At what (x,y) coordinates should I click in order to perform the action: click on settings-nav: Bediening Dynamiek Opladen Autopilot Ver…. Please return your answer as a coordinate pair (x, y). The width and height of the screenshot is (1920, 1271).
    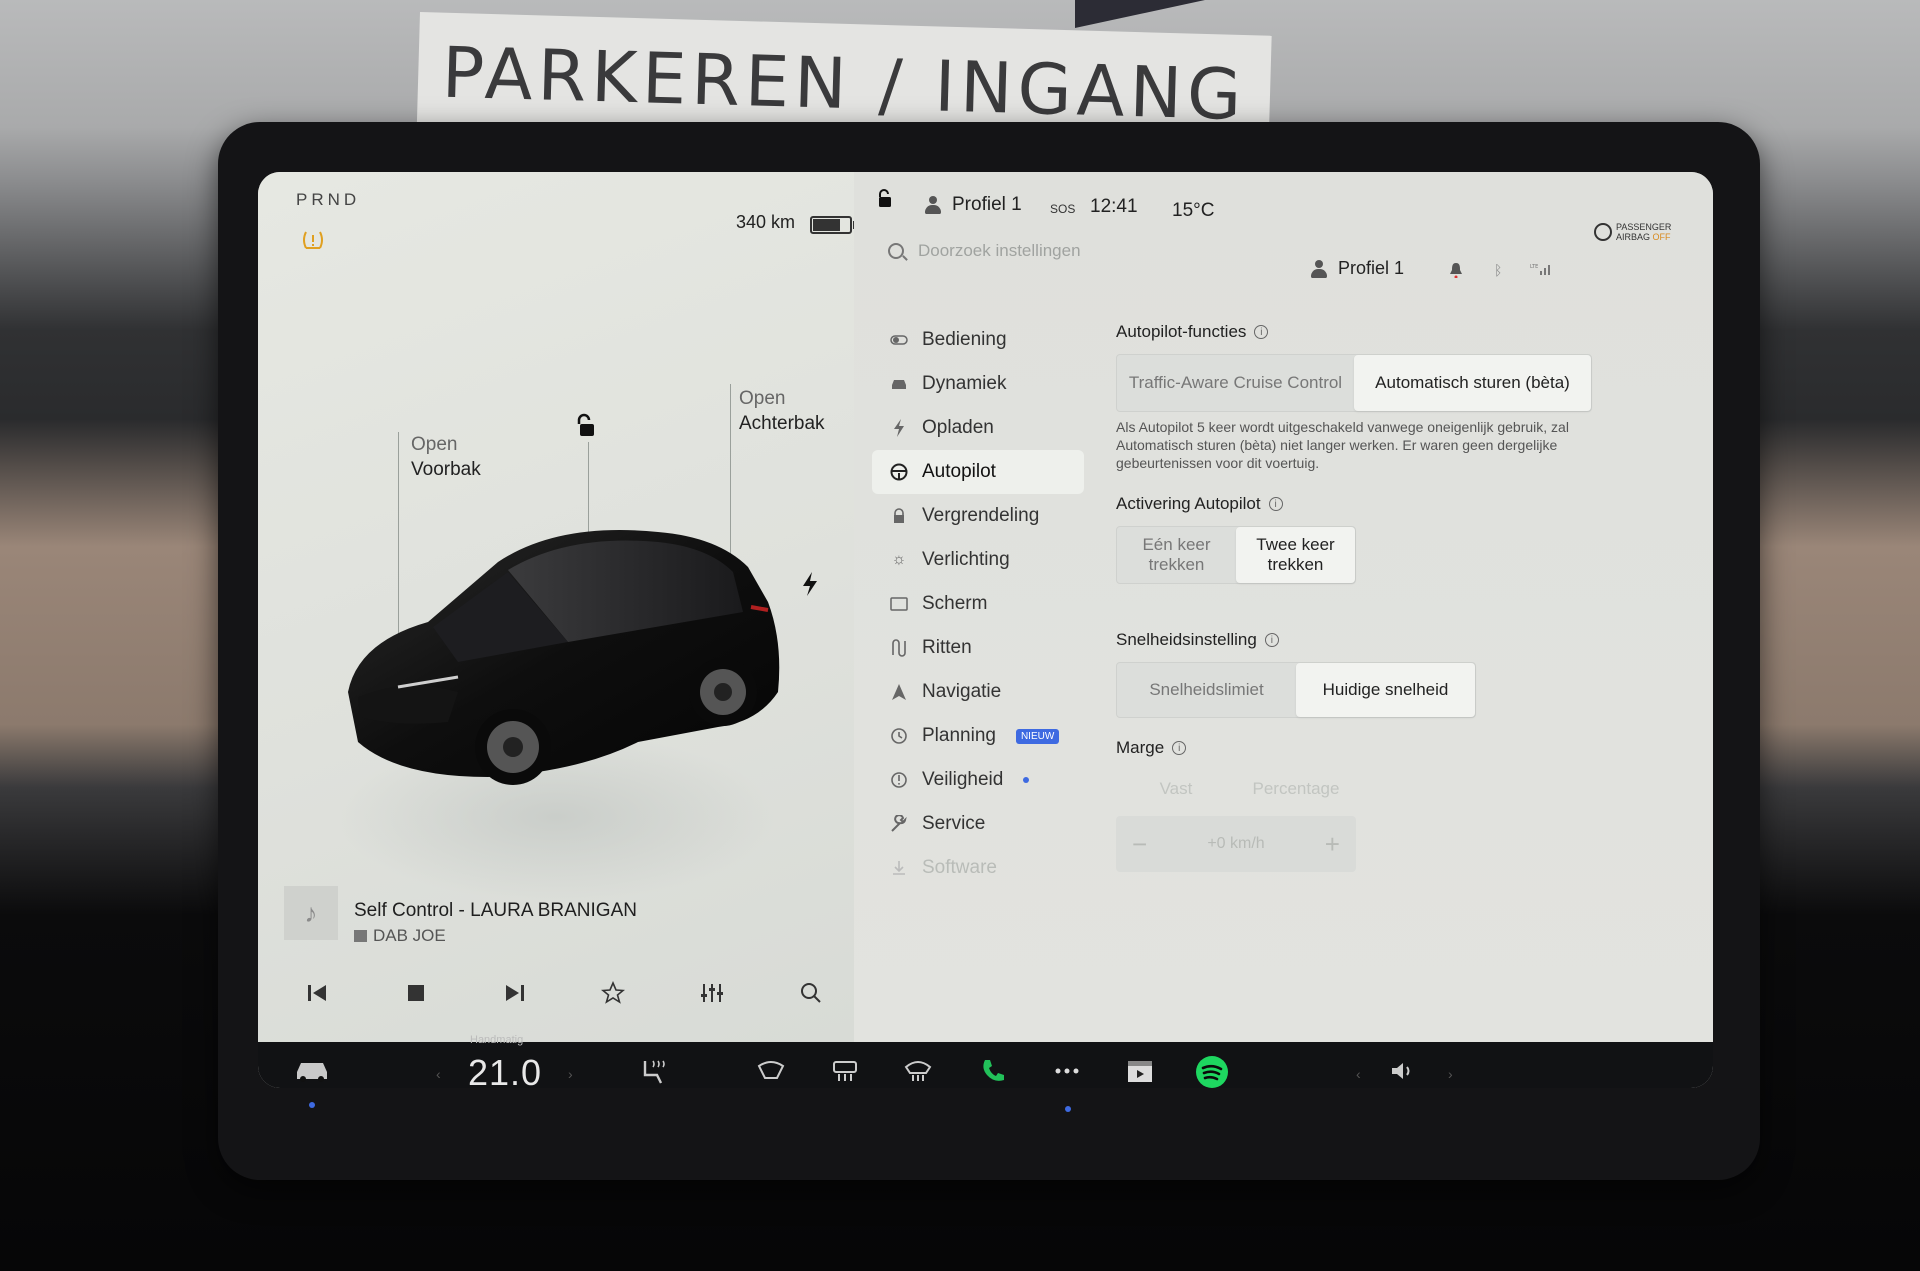
    Looking at the image, I should click on (978, 604).